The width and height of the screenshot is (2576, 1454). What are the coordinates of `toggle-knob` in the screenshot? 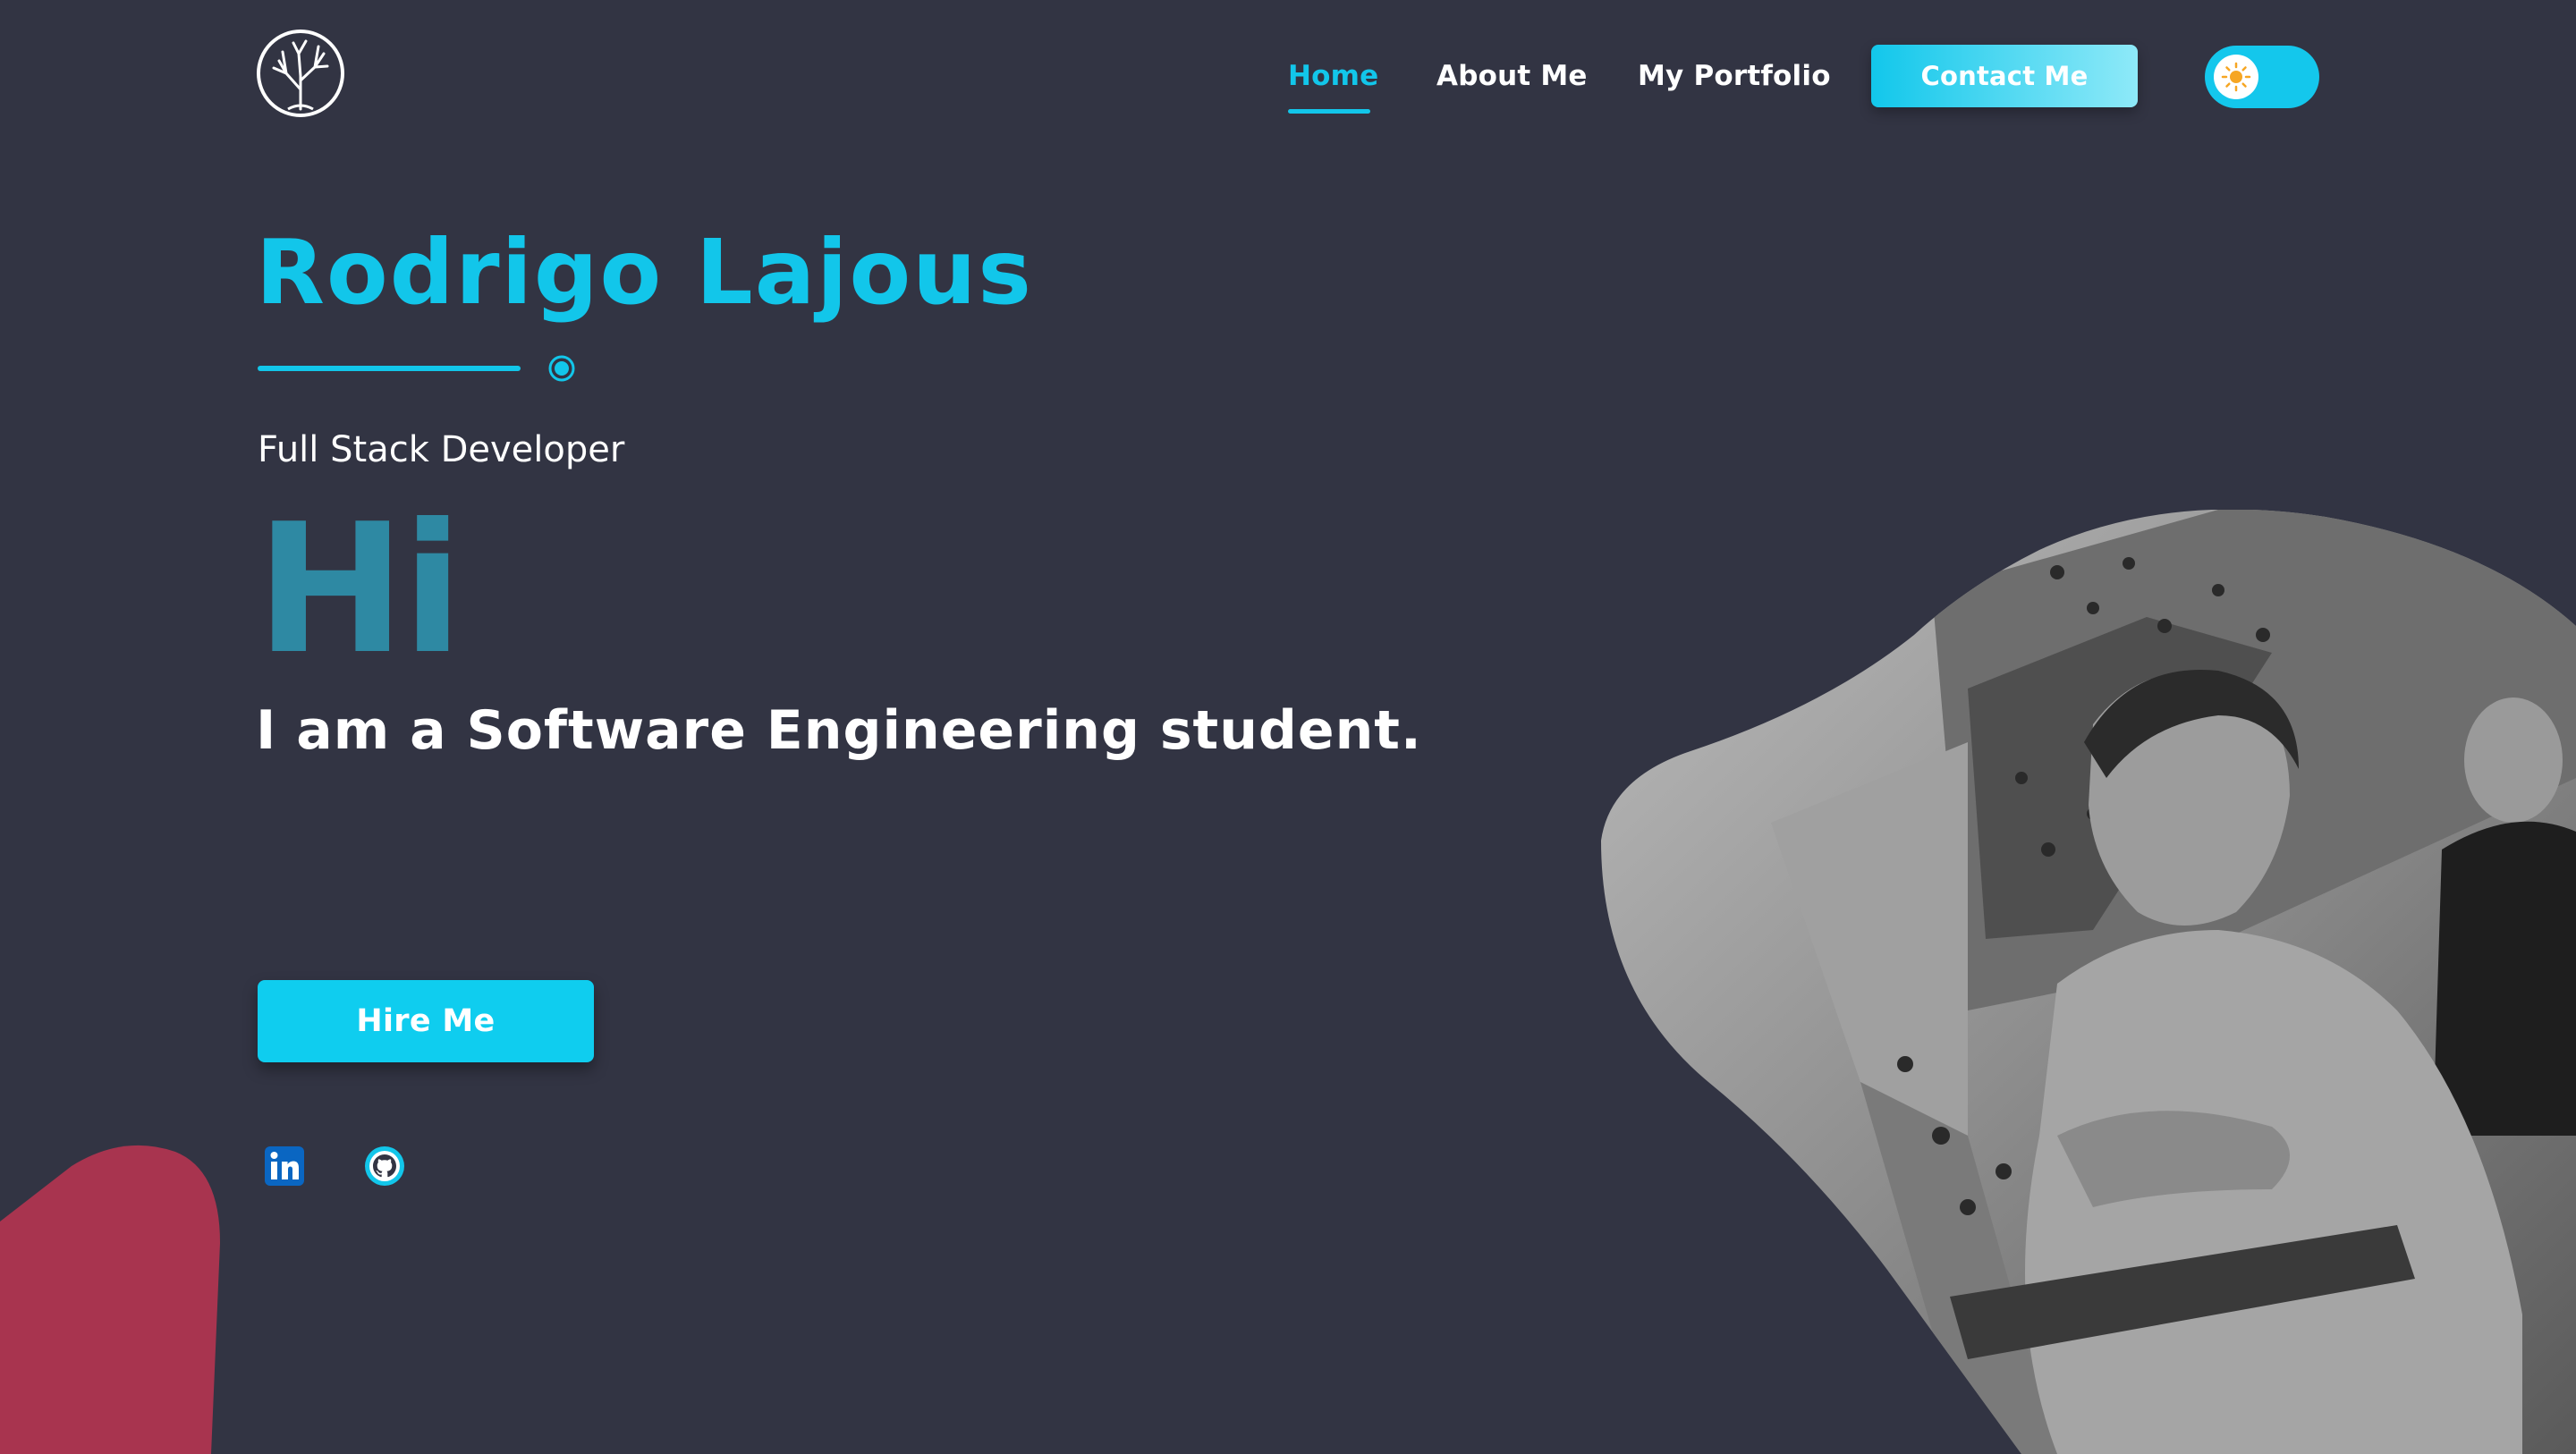 It's located at (2236, 77).